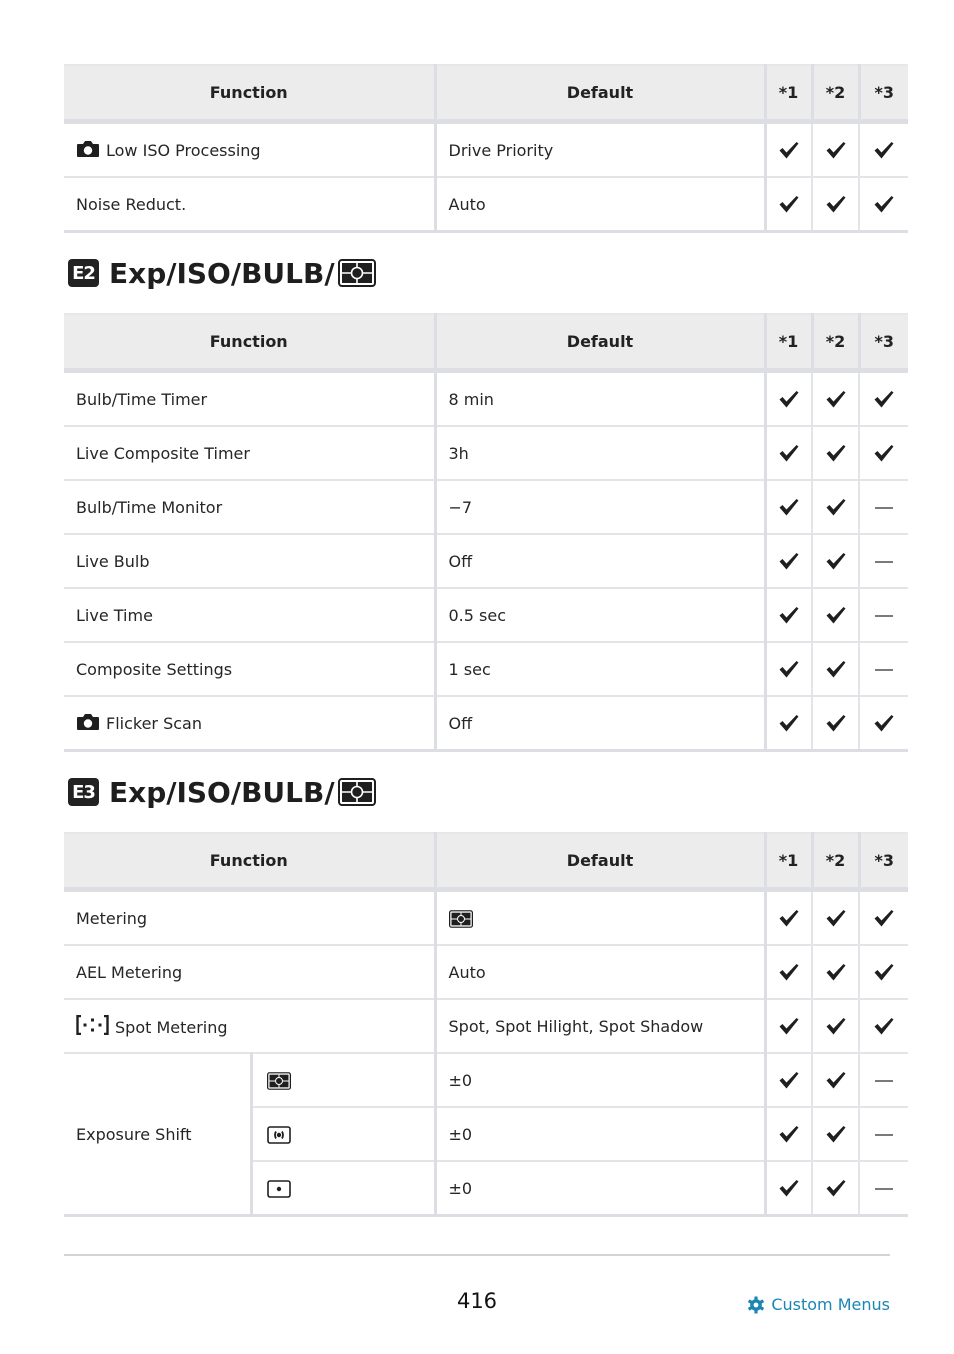  I want to click on table-row: Bulb/Time Timer 8 min, so click(486, 398).